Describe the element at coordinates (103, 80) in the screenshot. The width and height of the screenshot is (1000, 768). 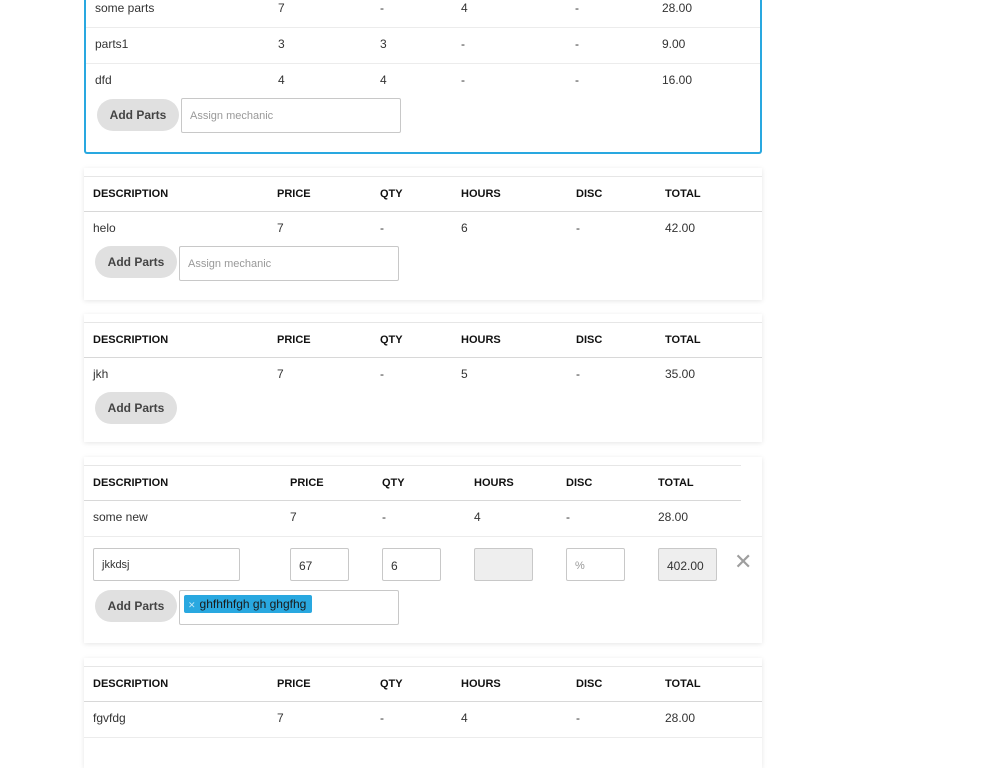
I see `cell-description: dfd` at that location.